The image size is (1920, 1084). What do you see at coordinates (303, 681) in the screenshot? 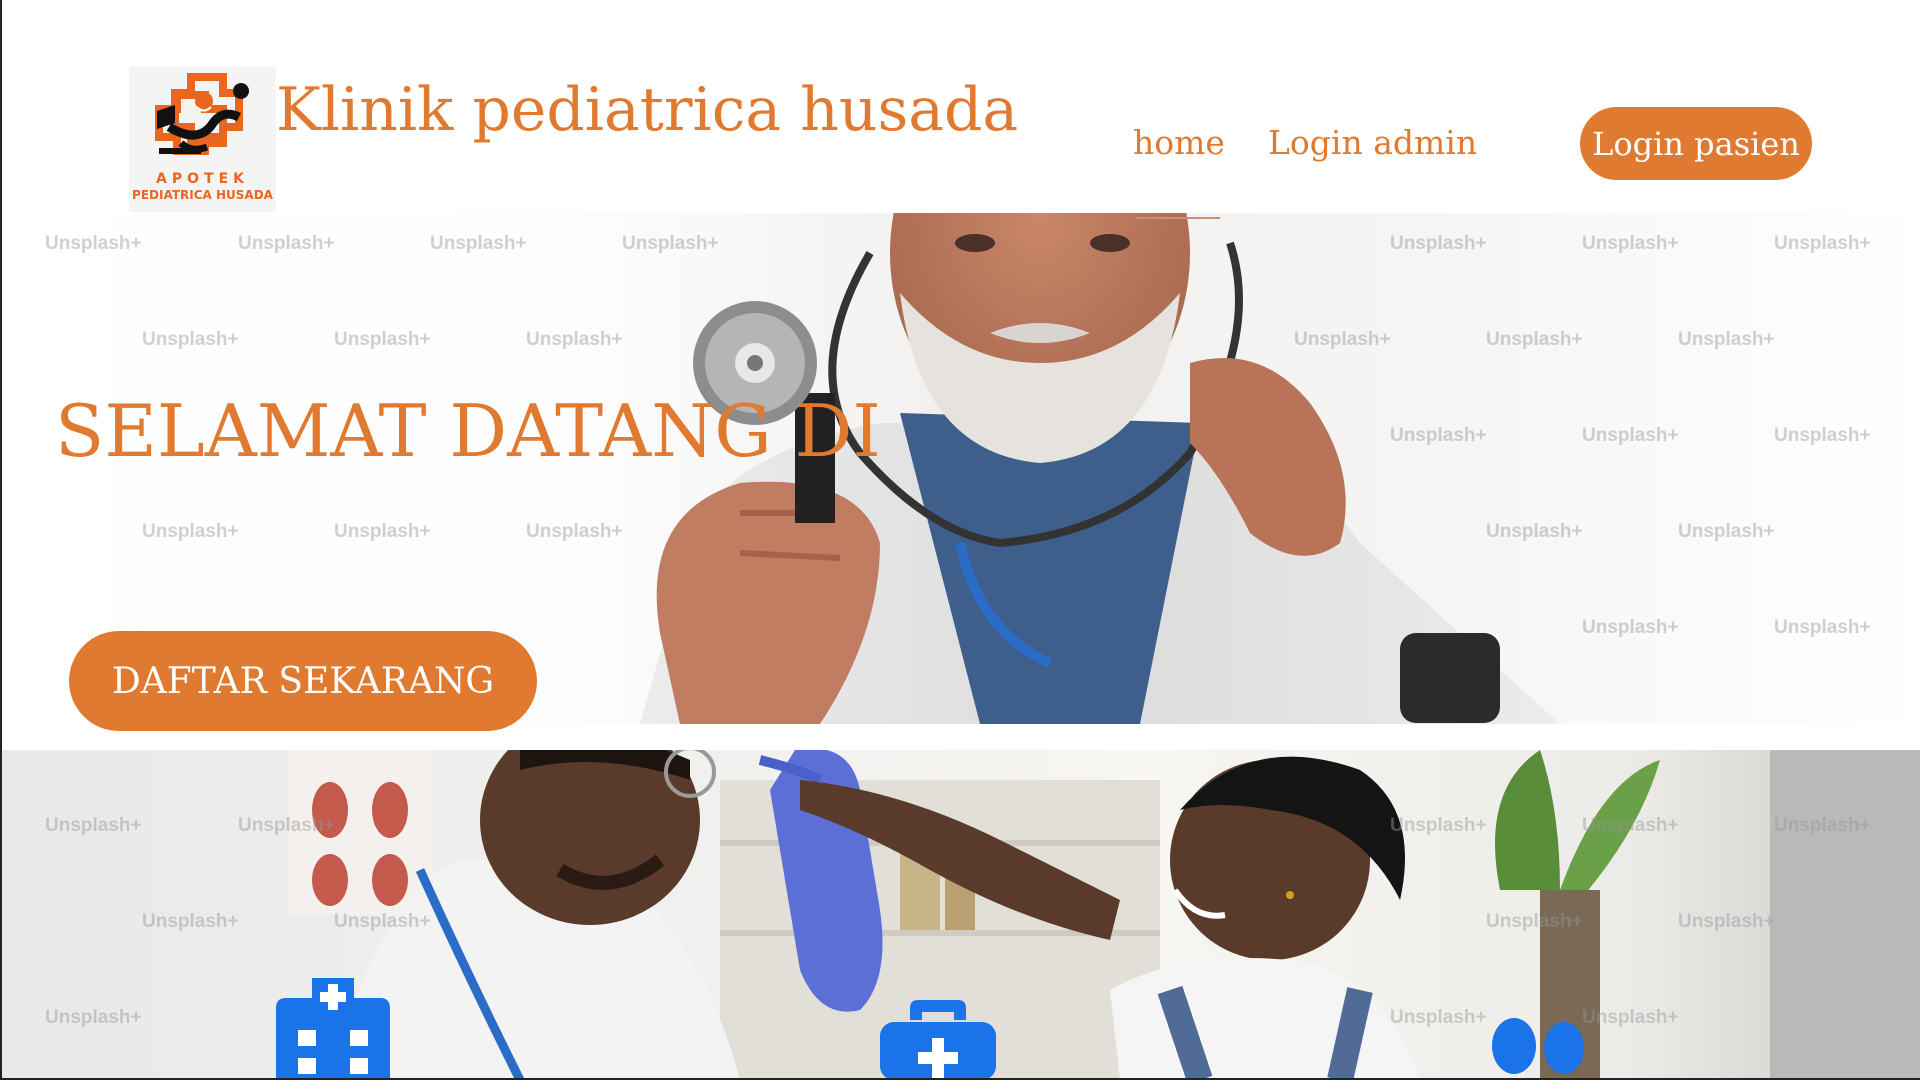
I see `daftar-sekarang-button: DAFTAR SEKARANG` at bounding box center [303, 681].